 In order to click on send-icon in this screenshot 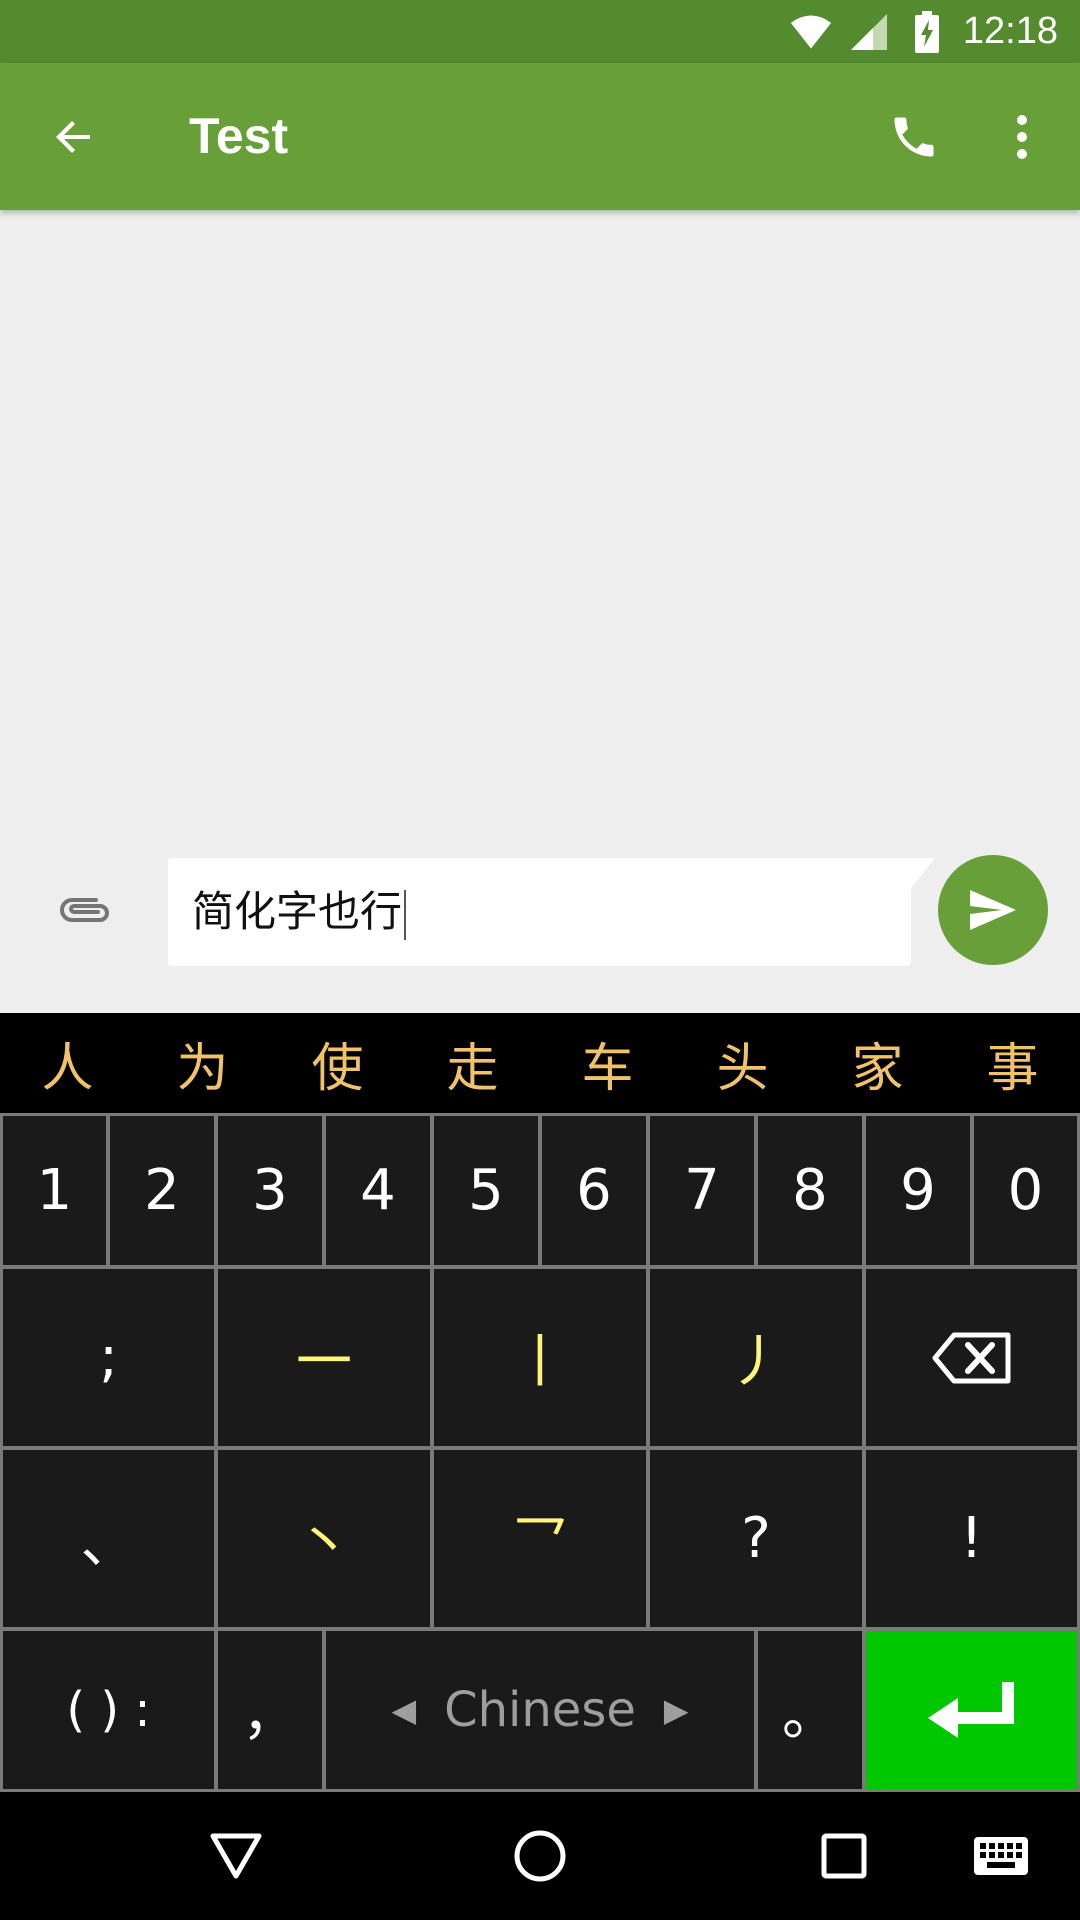, I will do `click(993, 910)`.